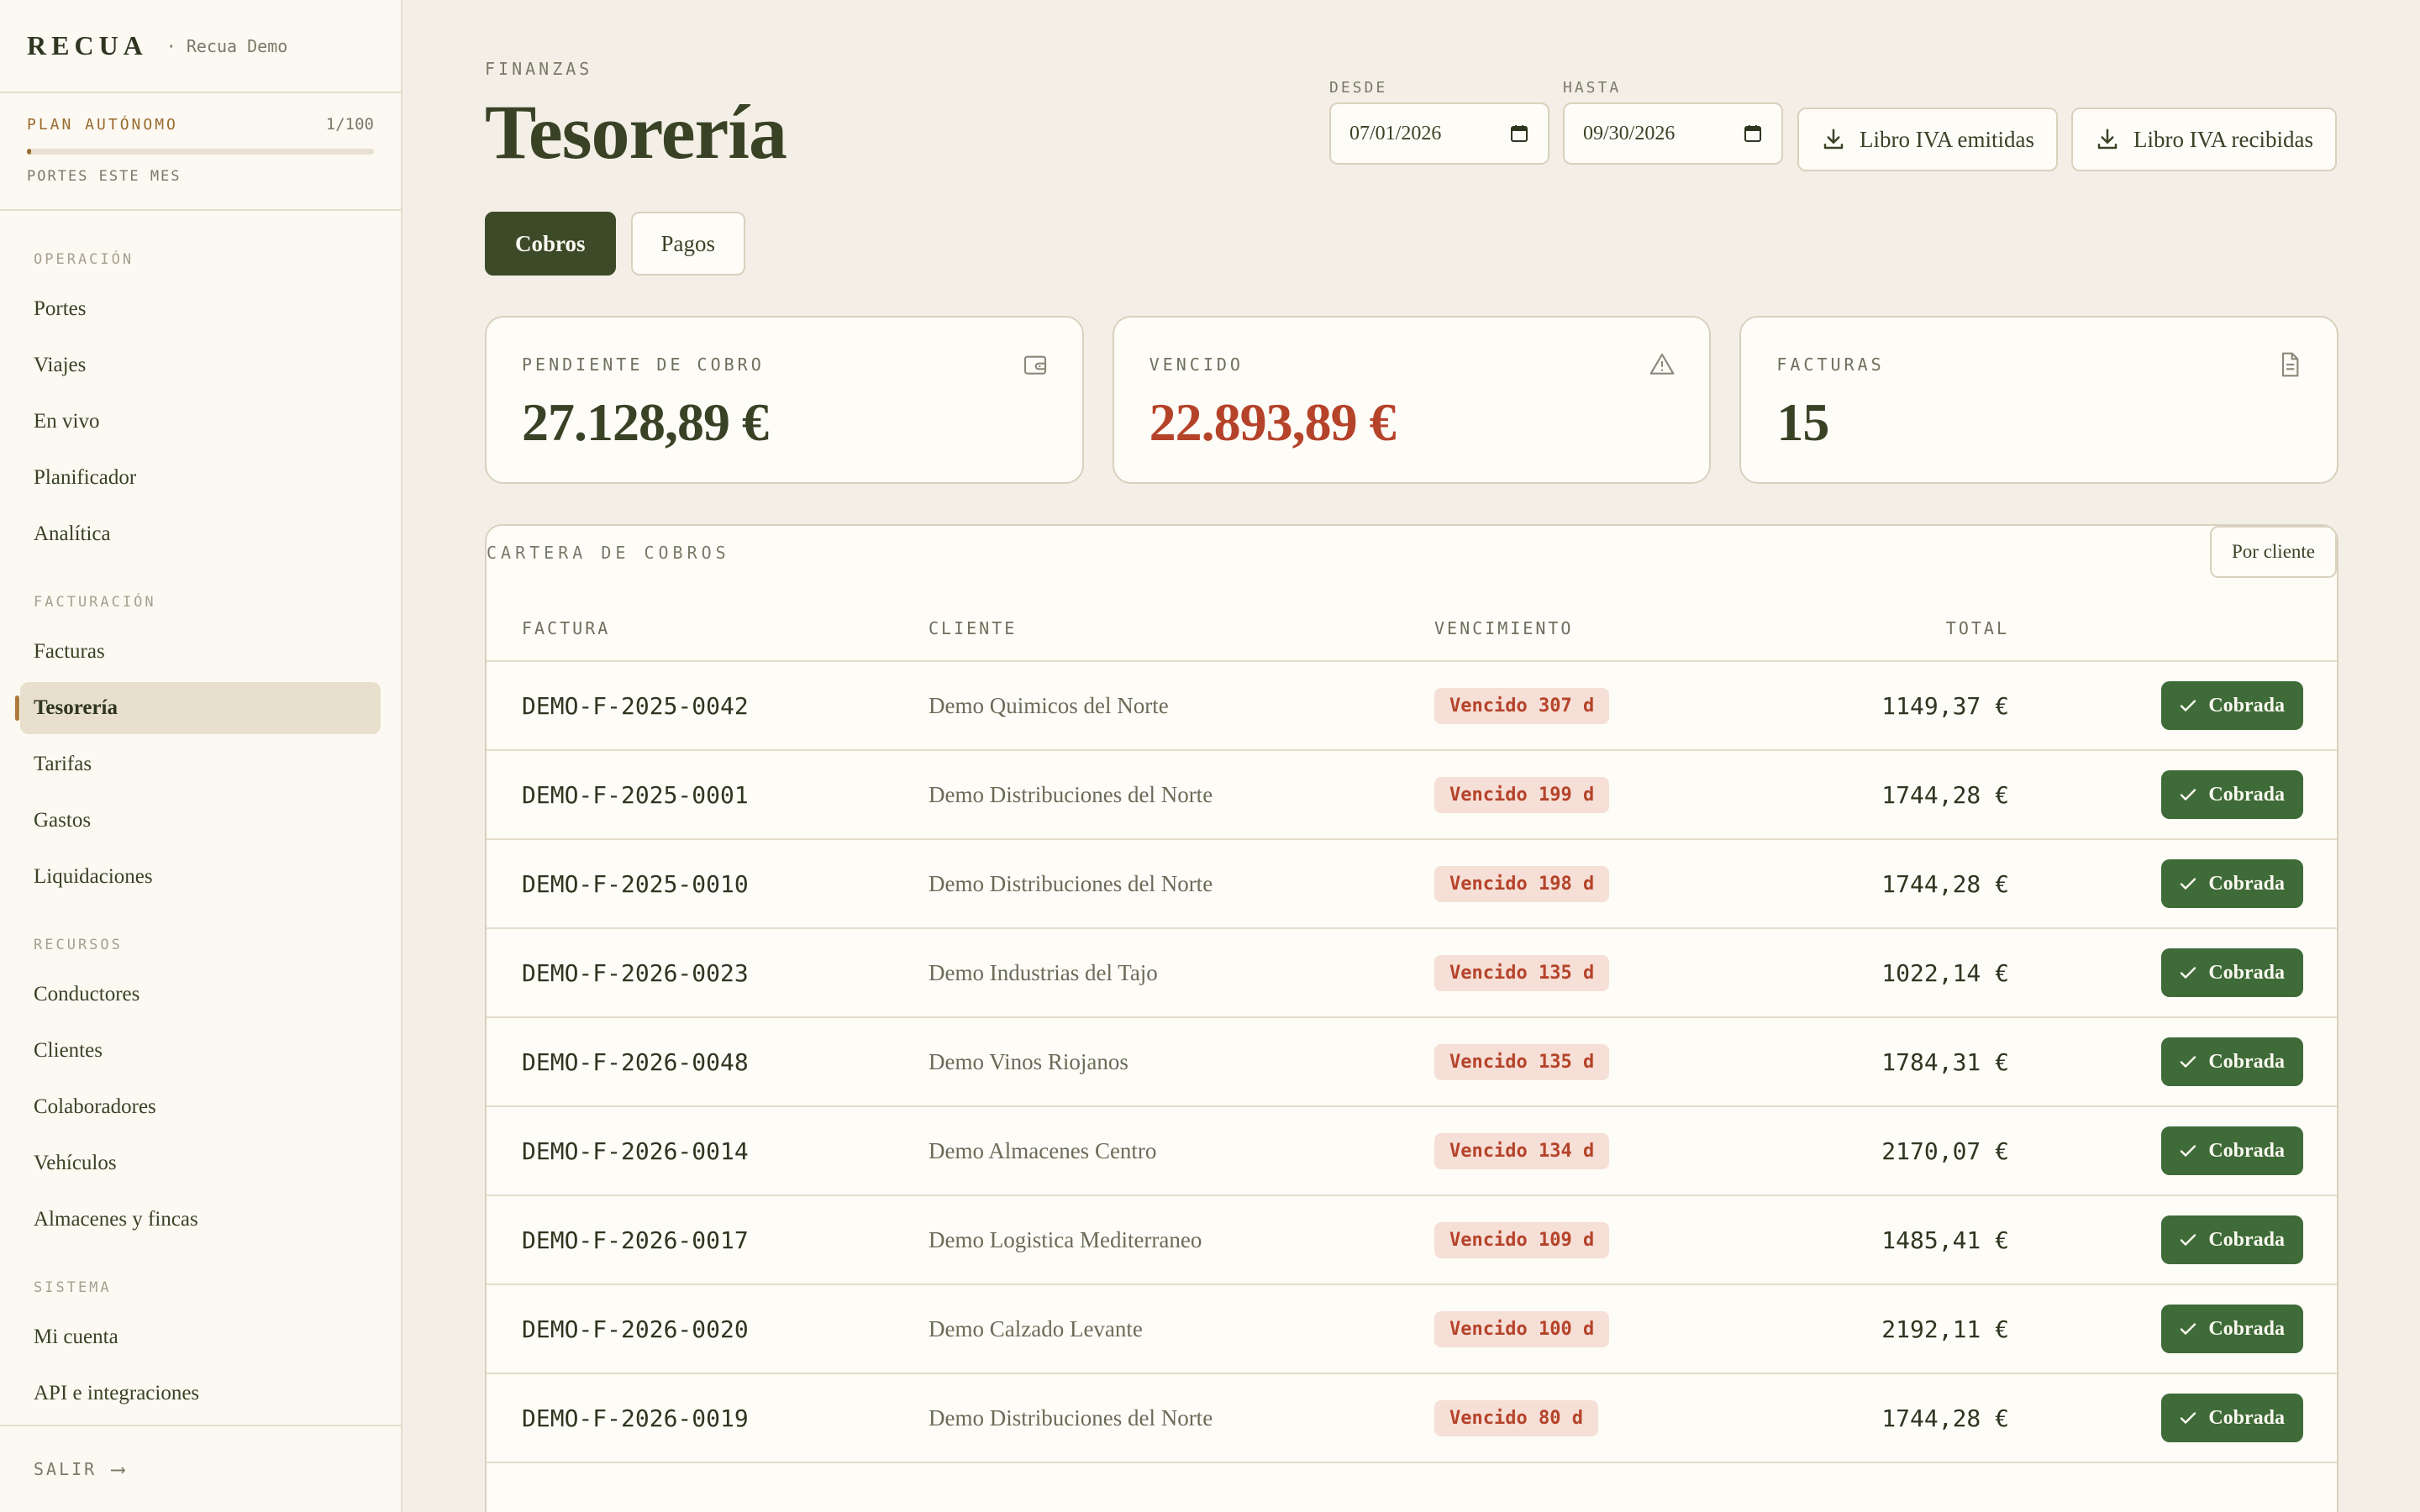  What do you see at coordinates (635, 972) in the screenshot?
I see `invoice-number: DEMO-F-2026-0023` at bounding box center [635, 972].